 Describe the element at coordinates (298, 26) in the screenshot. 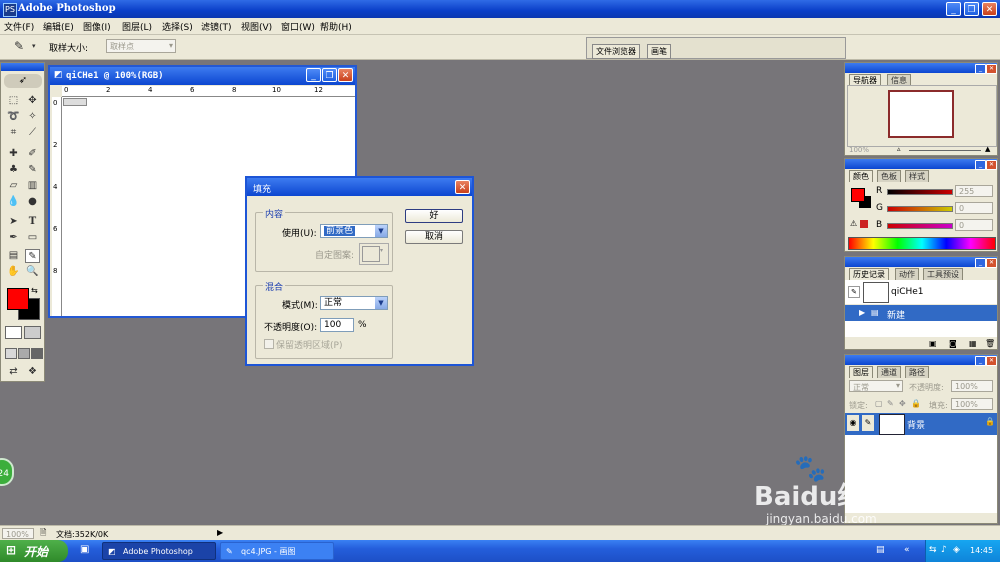

I see `menu-window: 窗口(W)` at that location.